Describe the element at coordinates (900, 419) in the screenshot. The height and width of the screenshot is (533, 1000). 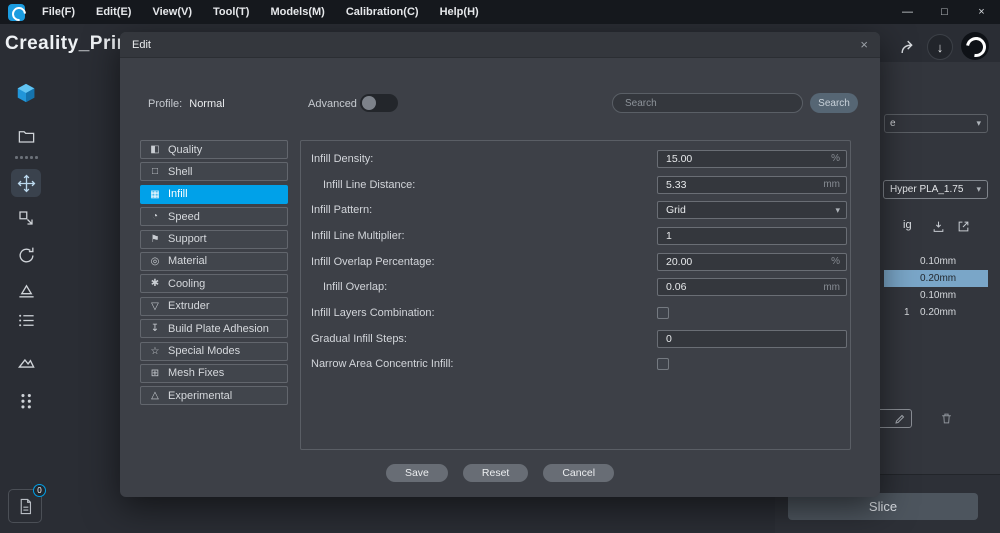
I see `pencil-icon` at that location.